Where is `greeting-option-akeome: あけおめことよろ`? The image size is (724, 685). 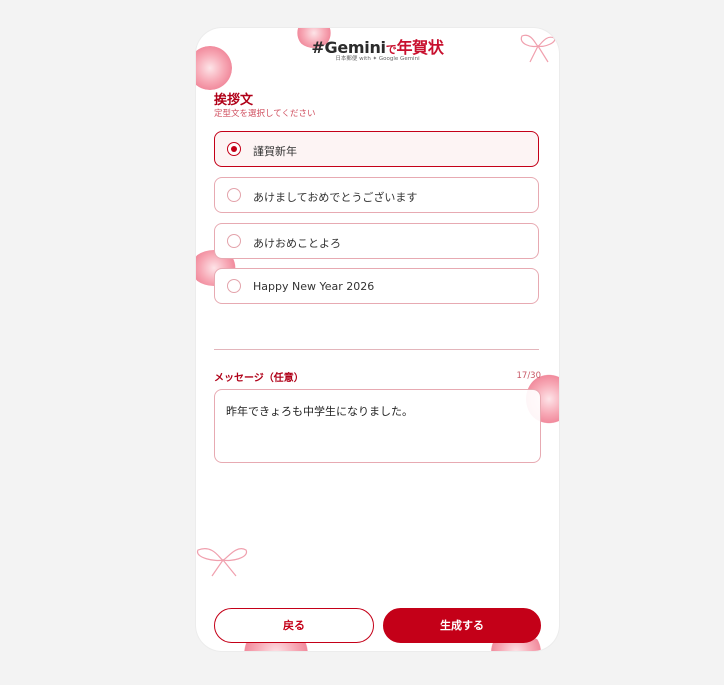
greeting-option-akeome: あけおめことよろ is located at coordinates (376, 241).